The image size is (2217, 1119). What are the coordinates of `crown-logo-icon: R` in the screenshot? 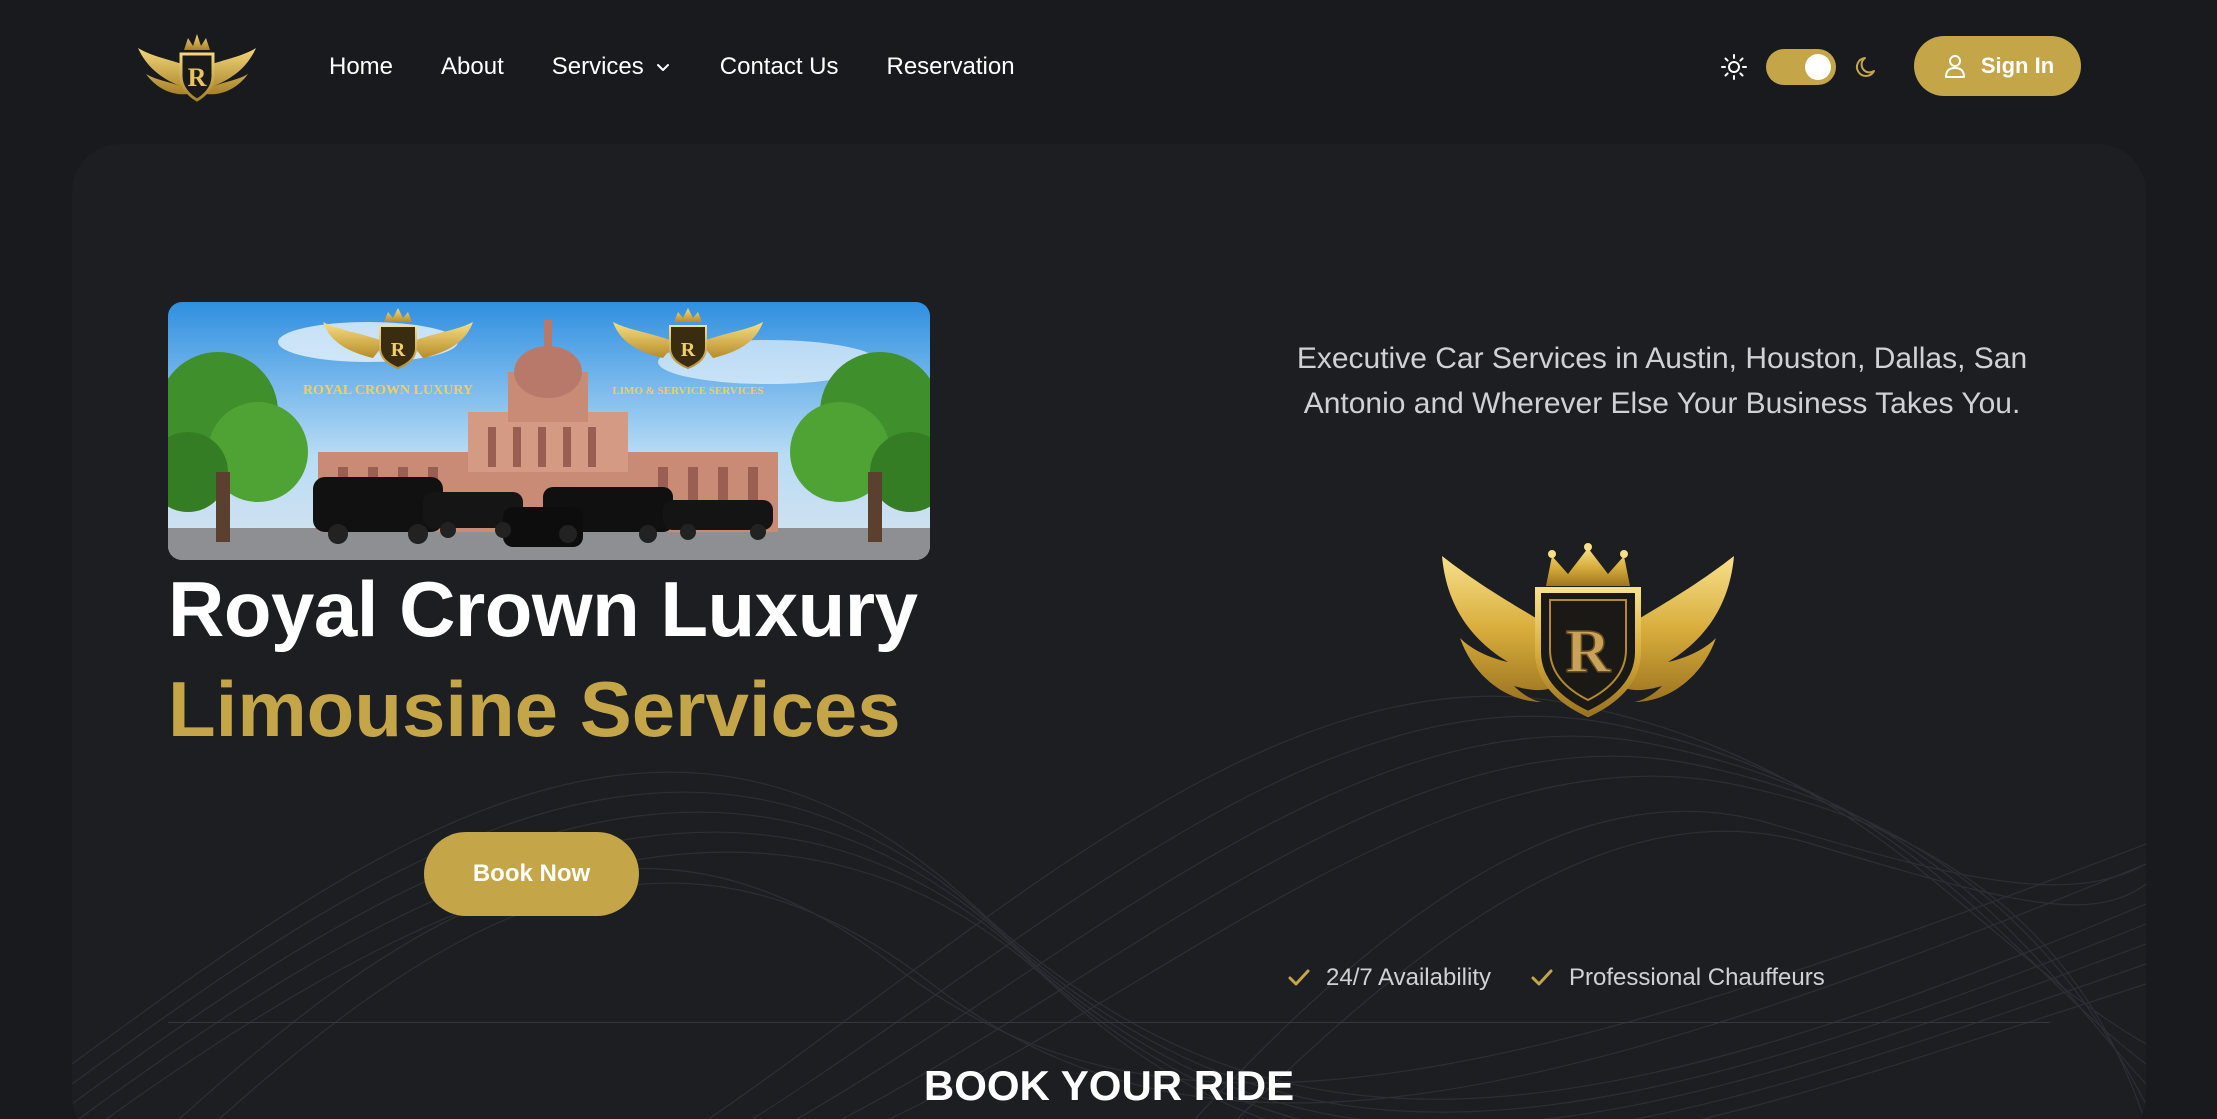 It's located at (1588, 630).